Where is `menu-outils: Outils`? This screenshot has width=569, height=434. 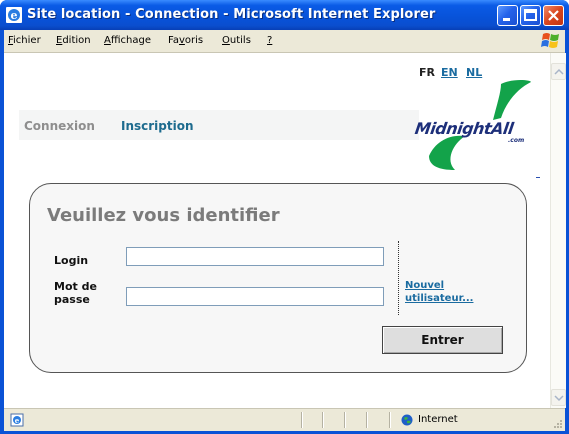 menu-outils: Outils is located at coordinates (236, 40).